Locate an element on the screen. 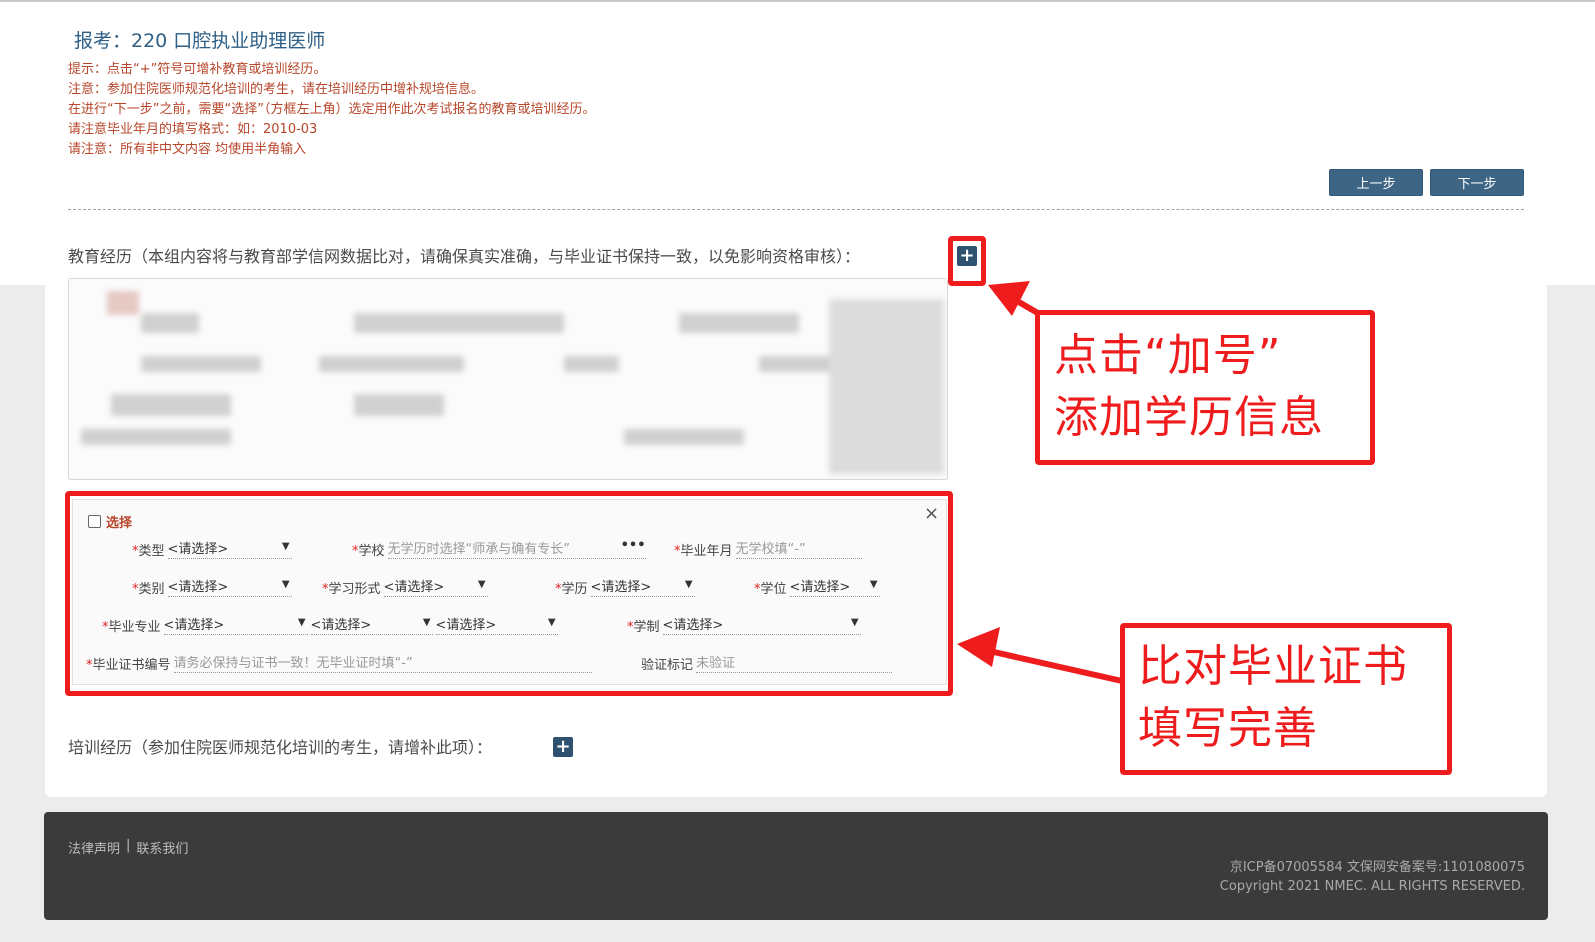 This screenshot has height=942, width=1595. icp-text: 京ICP备07005584 文保网安备案号:1101080075 is located at coordinates (1377, 867).